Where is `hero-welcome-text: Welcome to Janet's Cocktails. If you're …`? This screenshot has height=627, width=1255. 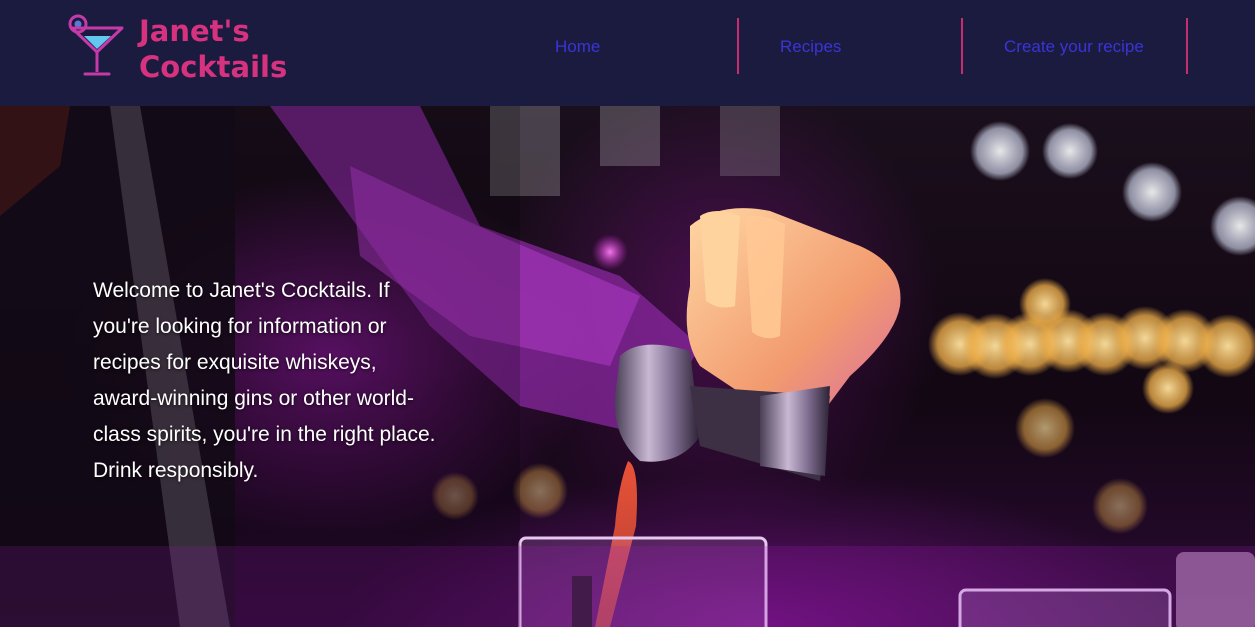
hero-welcome-text: Welcome to Janet's Cocktails. If you're … is located at coordinates (264, 380).